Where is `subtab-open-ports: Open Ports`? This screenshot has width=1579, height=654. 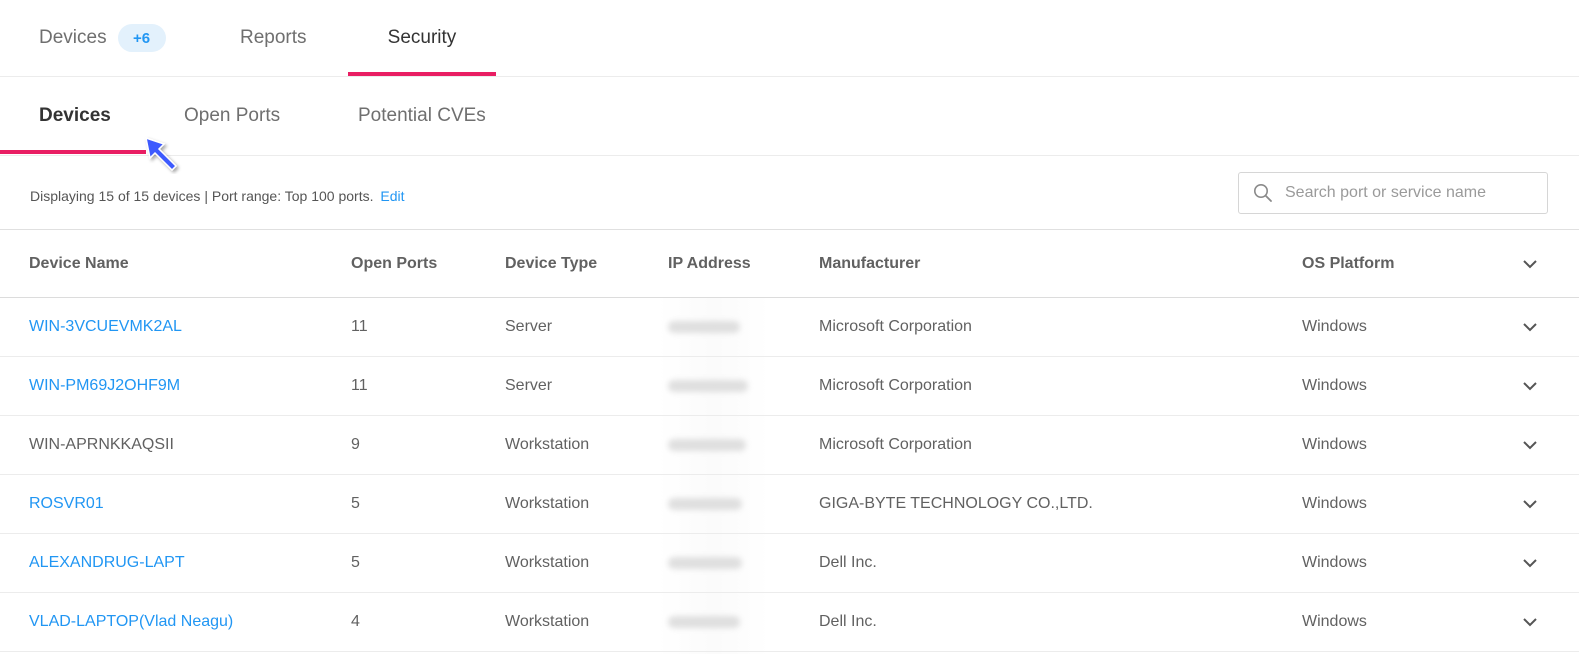 subtab-open-ports: Open Ports is located at coordinates (232, 116).